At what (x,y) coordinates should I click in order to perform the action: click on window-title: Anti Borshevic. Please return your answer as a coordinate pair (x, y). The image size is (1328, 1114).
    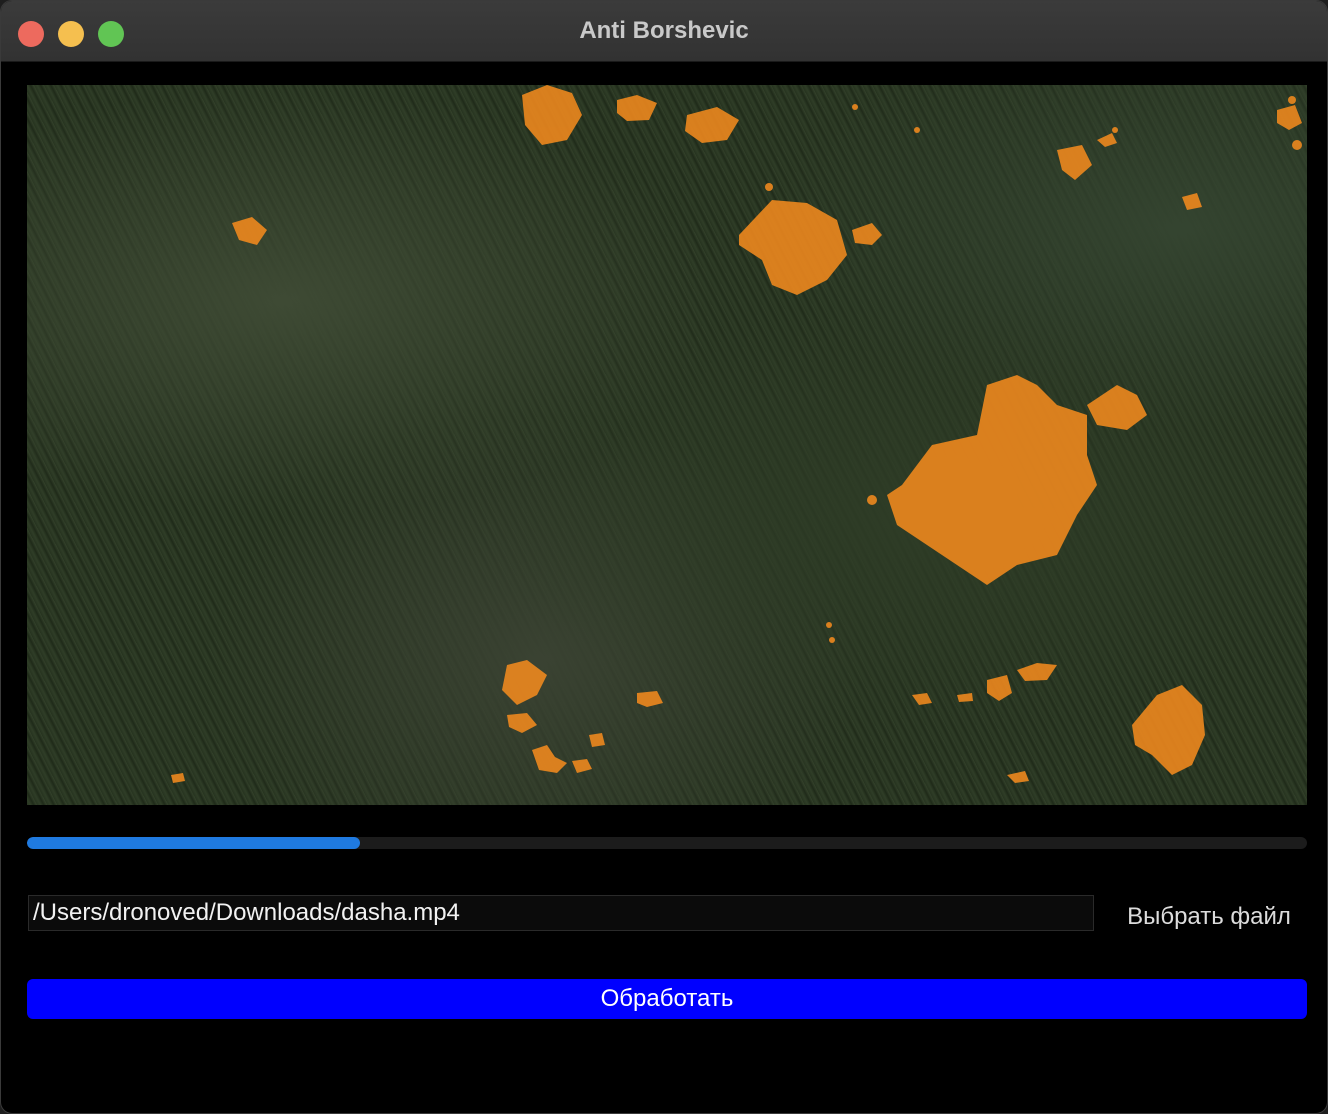
    Looking at the image, I should click on (664, 30).